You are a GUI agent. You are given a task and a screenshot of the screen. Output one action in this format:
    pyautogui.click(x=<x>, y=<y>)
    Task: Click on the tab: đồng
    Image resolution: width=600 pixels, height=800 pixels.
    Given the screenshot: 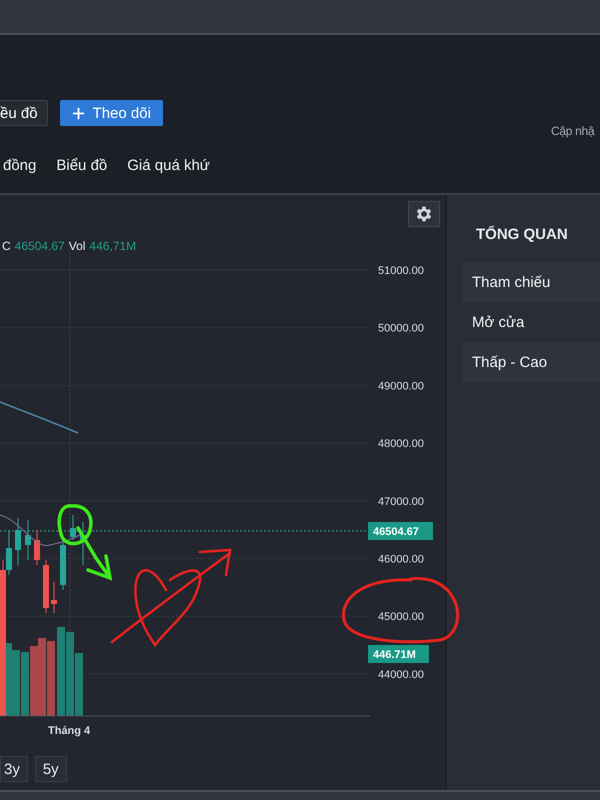 What is the action you would take?
    pyautogui.click(x=19, y=165)
    